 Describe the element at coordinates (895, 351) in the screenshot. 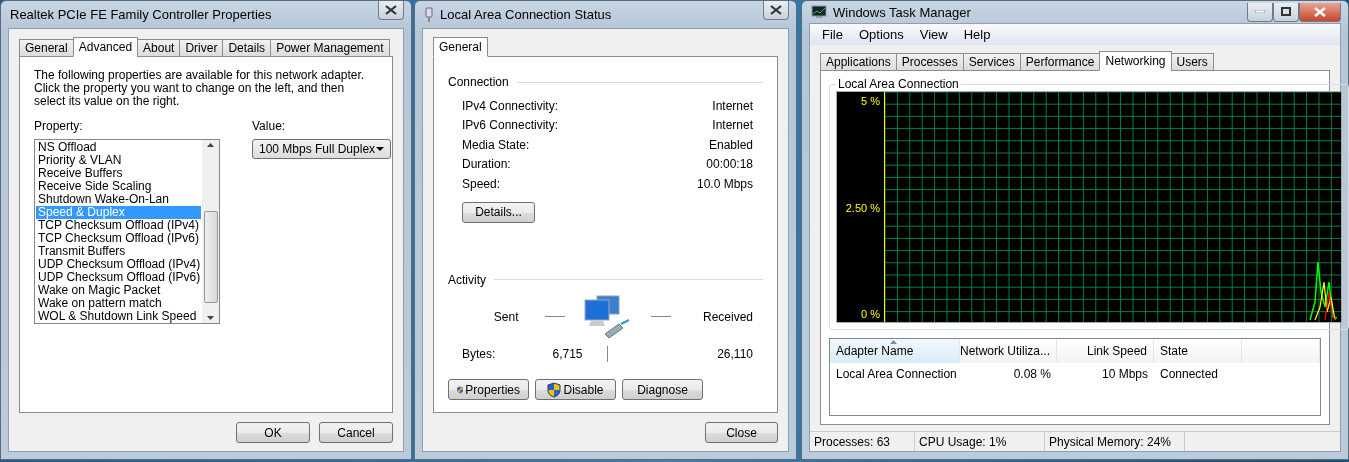

I see `column-header: Adapter Name` at that location.